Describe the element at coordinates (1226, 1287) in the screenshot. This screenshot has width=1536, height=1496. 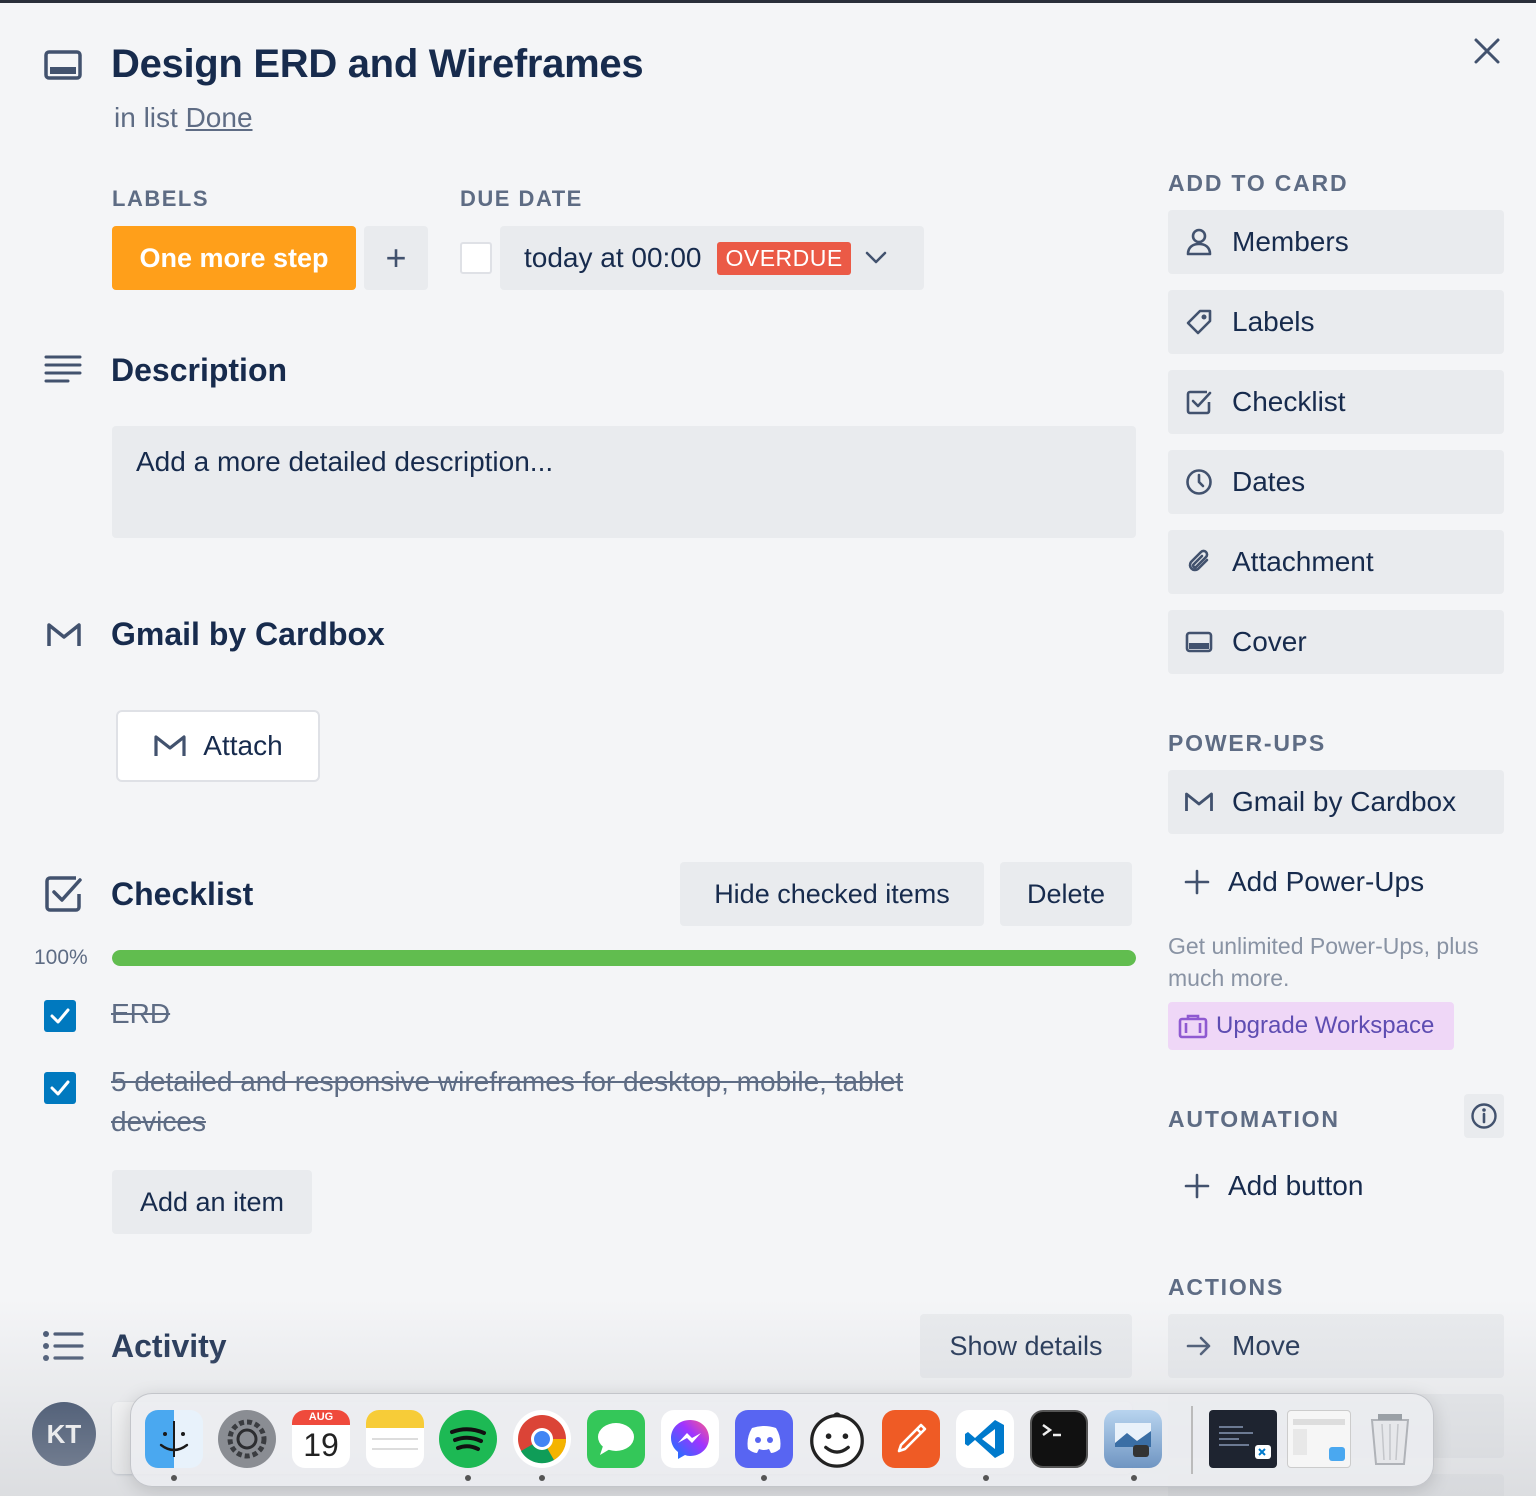
I see `actions-heading: ACTIONS` at that location.